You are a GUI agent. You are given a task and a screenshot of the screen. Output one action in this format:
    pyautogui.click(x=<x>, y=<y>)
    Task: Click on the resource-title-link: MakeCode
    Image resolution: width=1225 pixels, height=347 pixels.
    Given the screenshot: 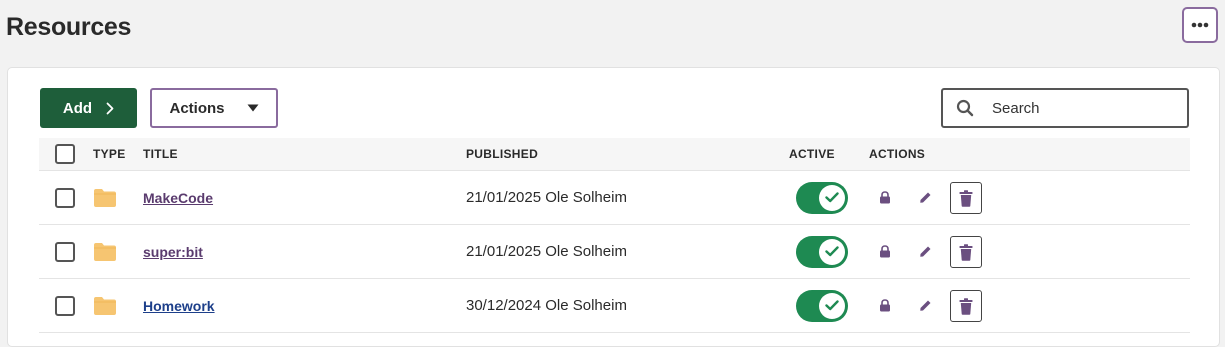 What is the action you would take?
    pyautogui.click(x=178, y=198)
    